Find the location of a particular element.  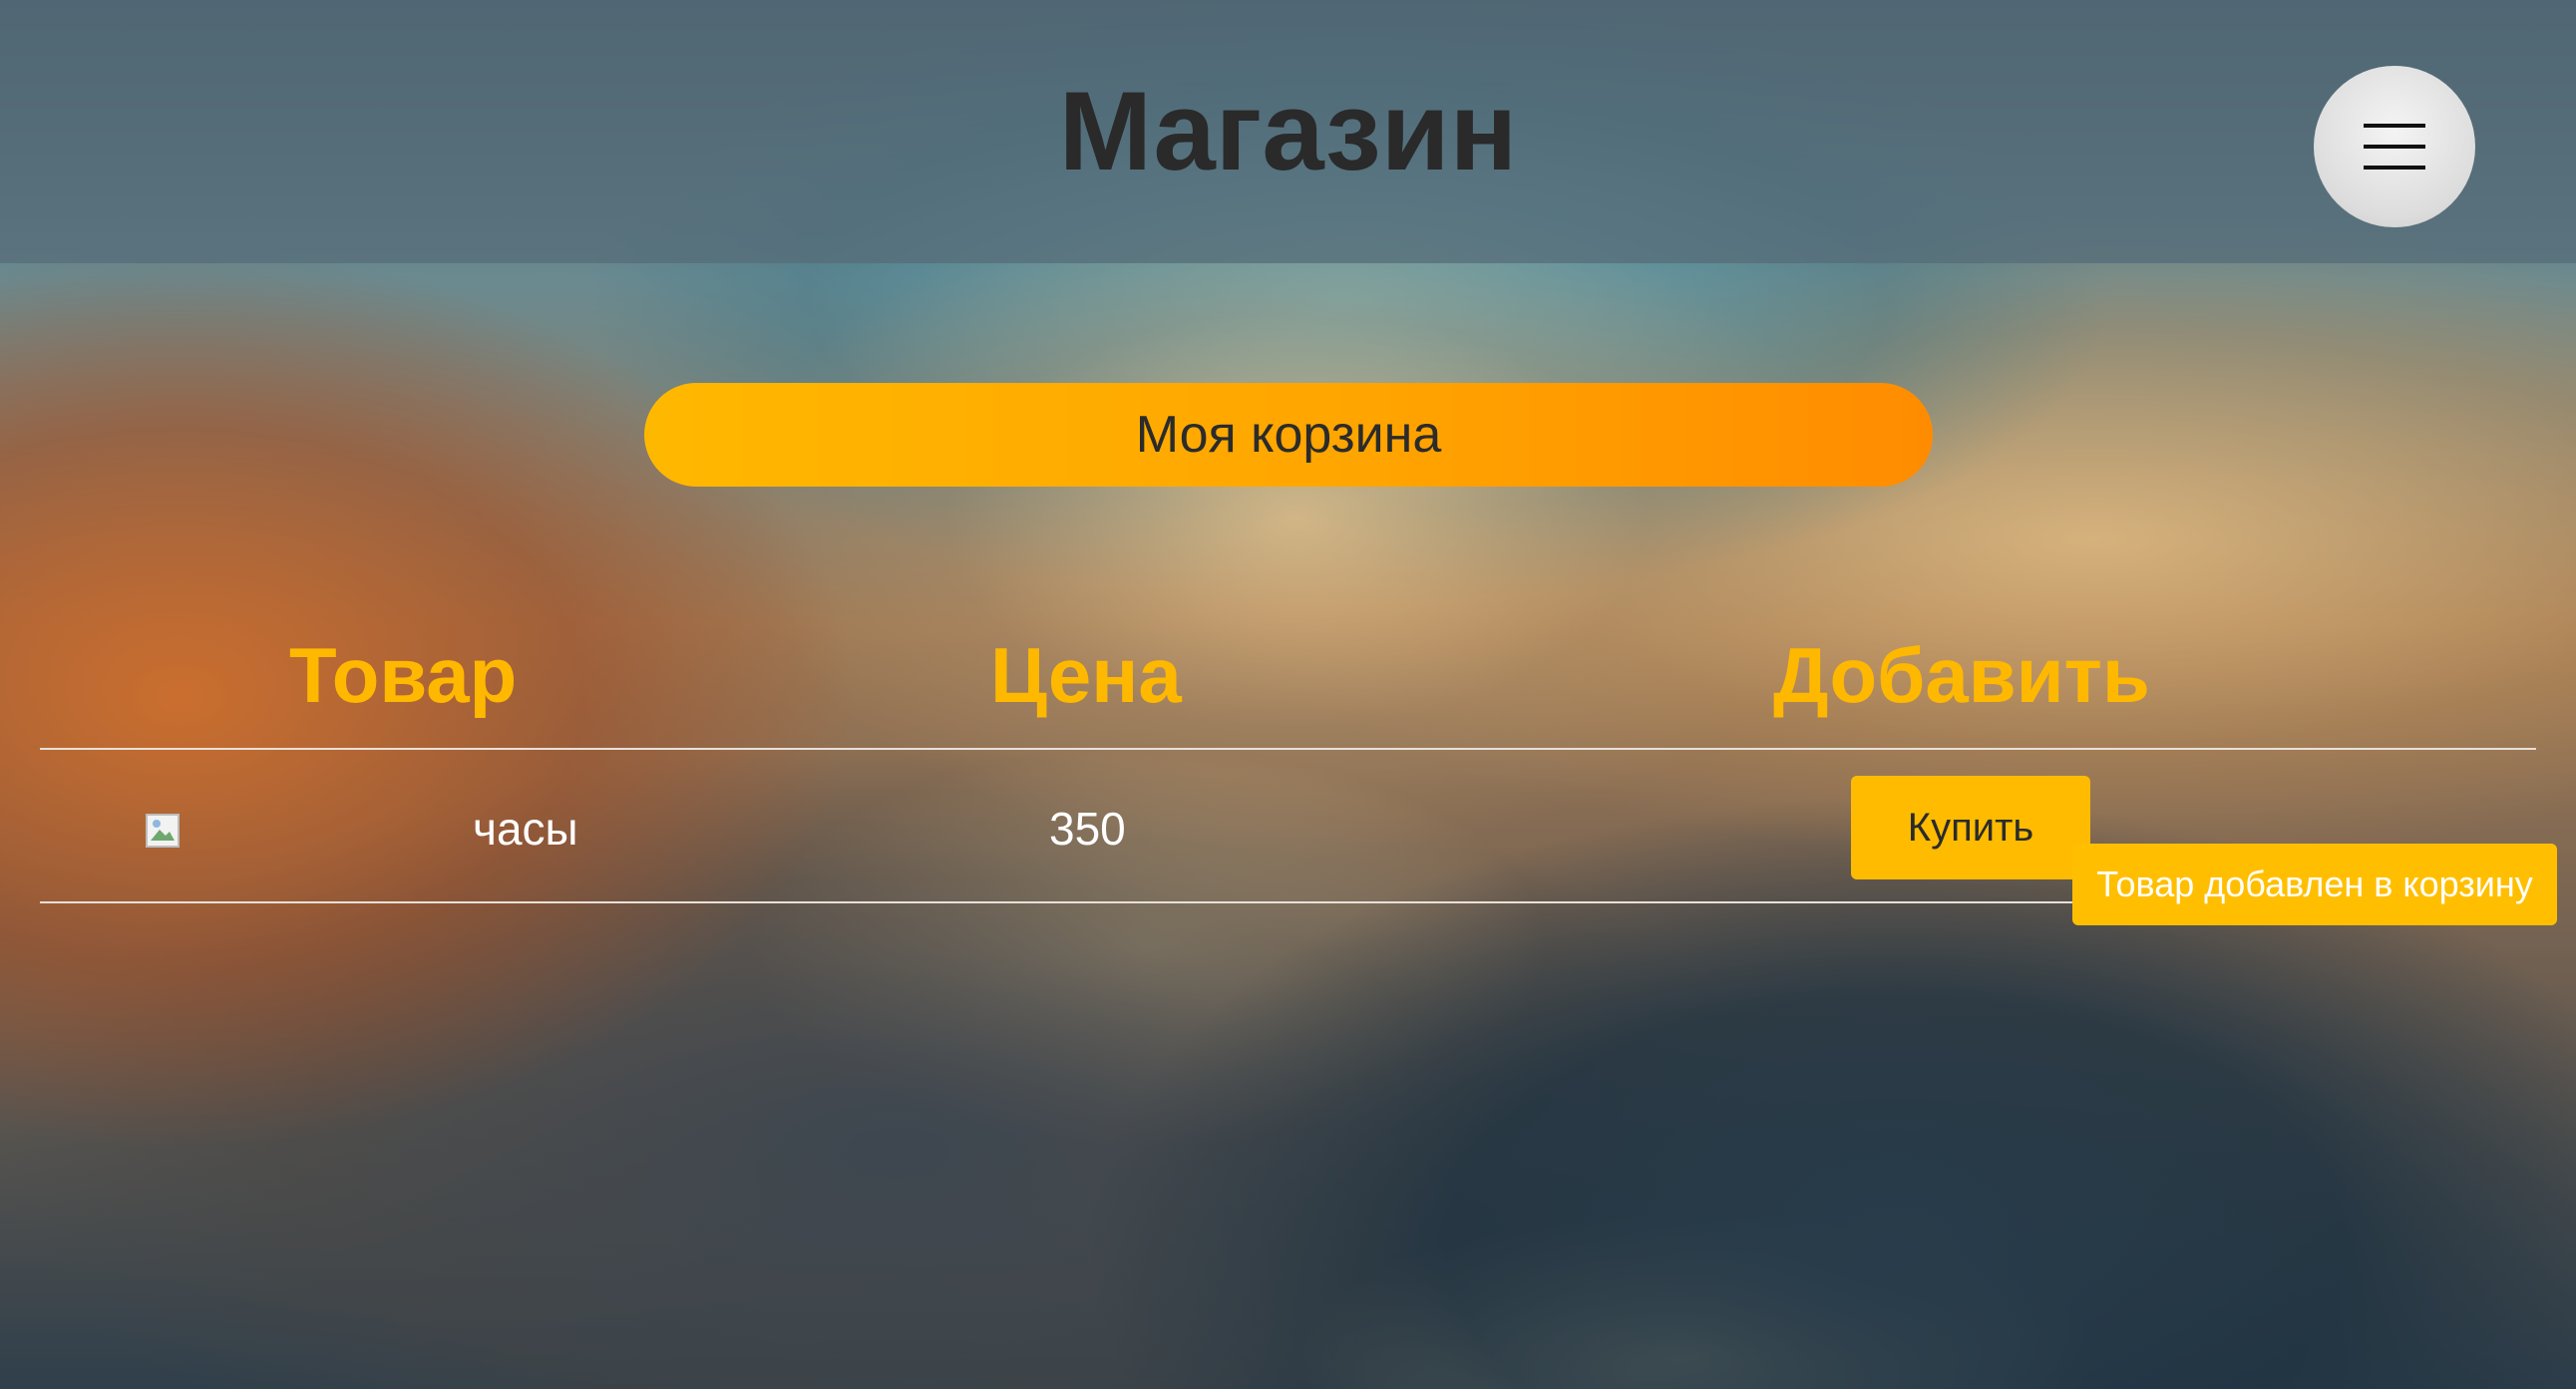

hamburger-menu-icon is located at coordinates (2394, 147).